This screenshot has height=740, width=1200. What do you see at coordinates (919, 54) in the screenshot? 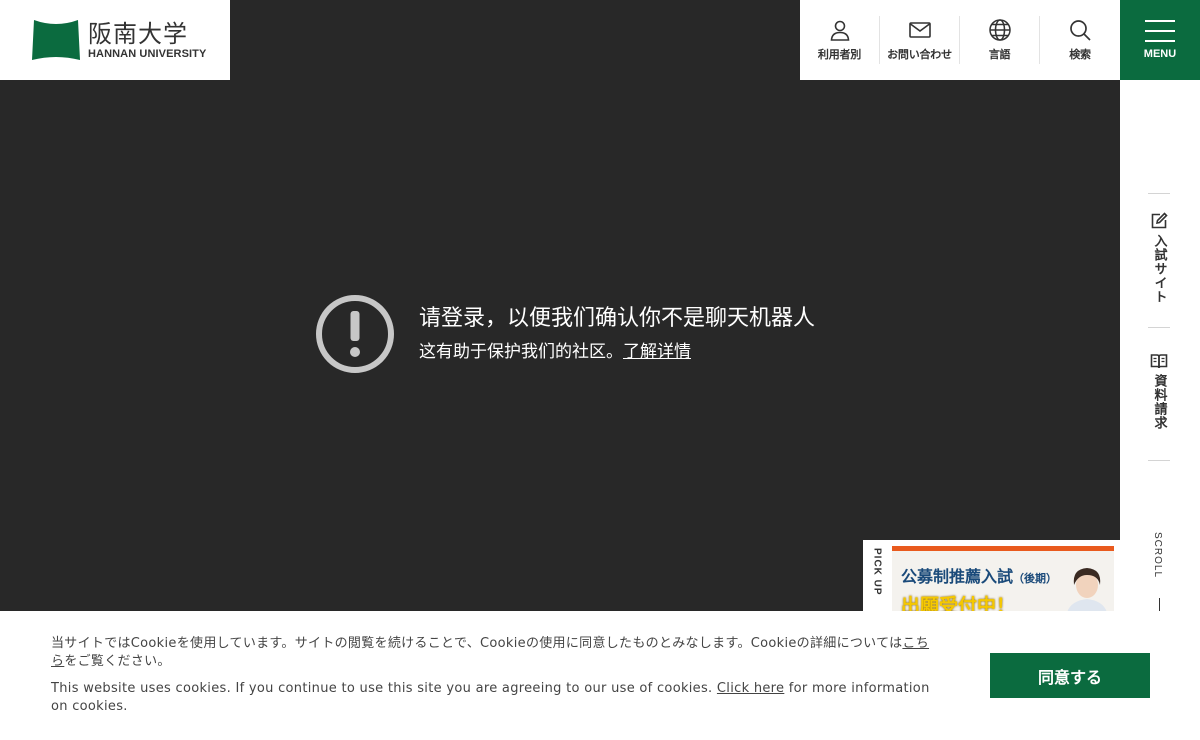
I see `nav-label: お問い合わせ` at bounding box center [919, 54].